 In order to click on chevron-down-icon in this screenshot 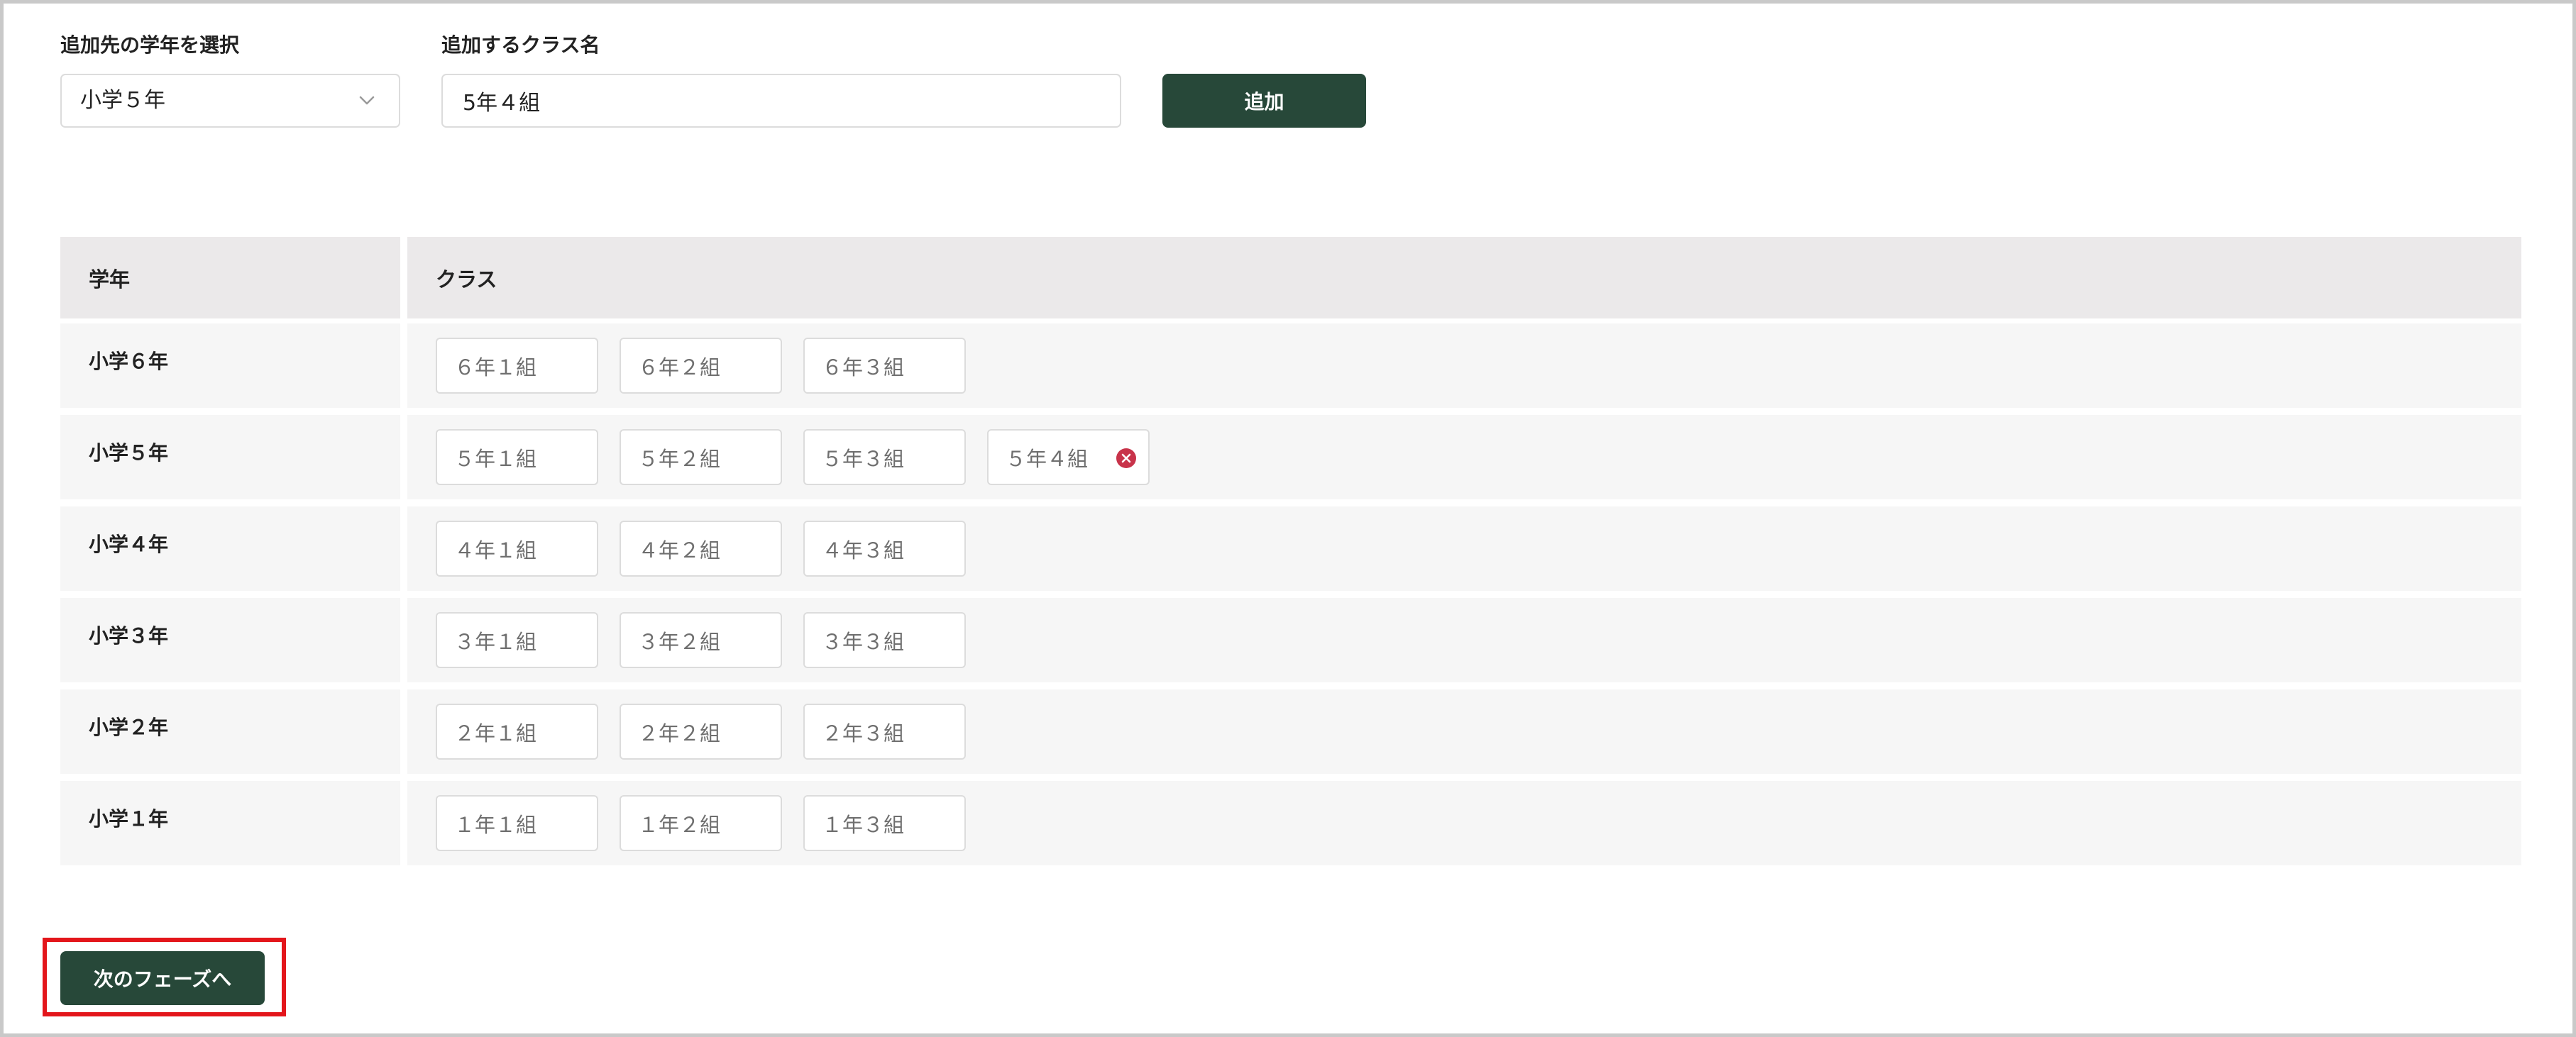, I will do `click(367, 100)`.